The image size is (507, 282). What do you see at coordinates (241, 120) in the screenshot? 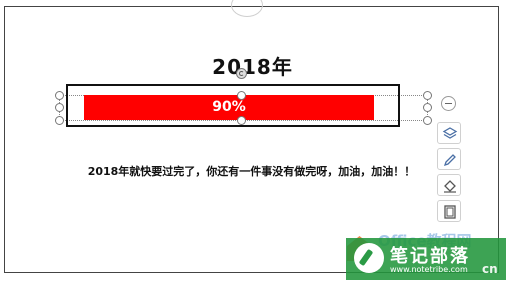
I see `resize-handle-bottom-center` at bounding box center [241, 120].